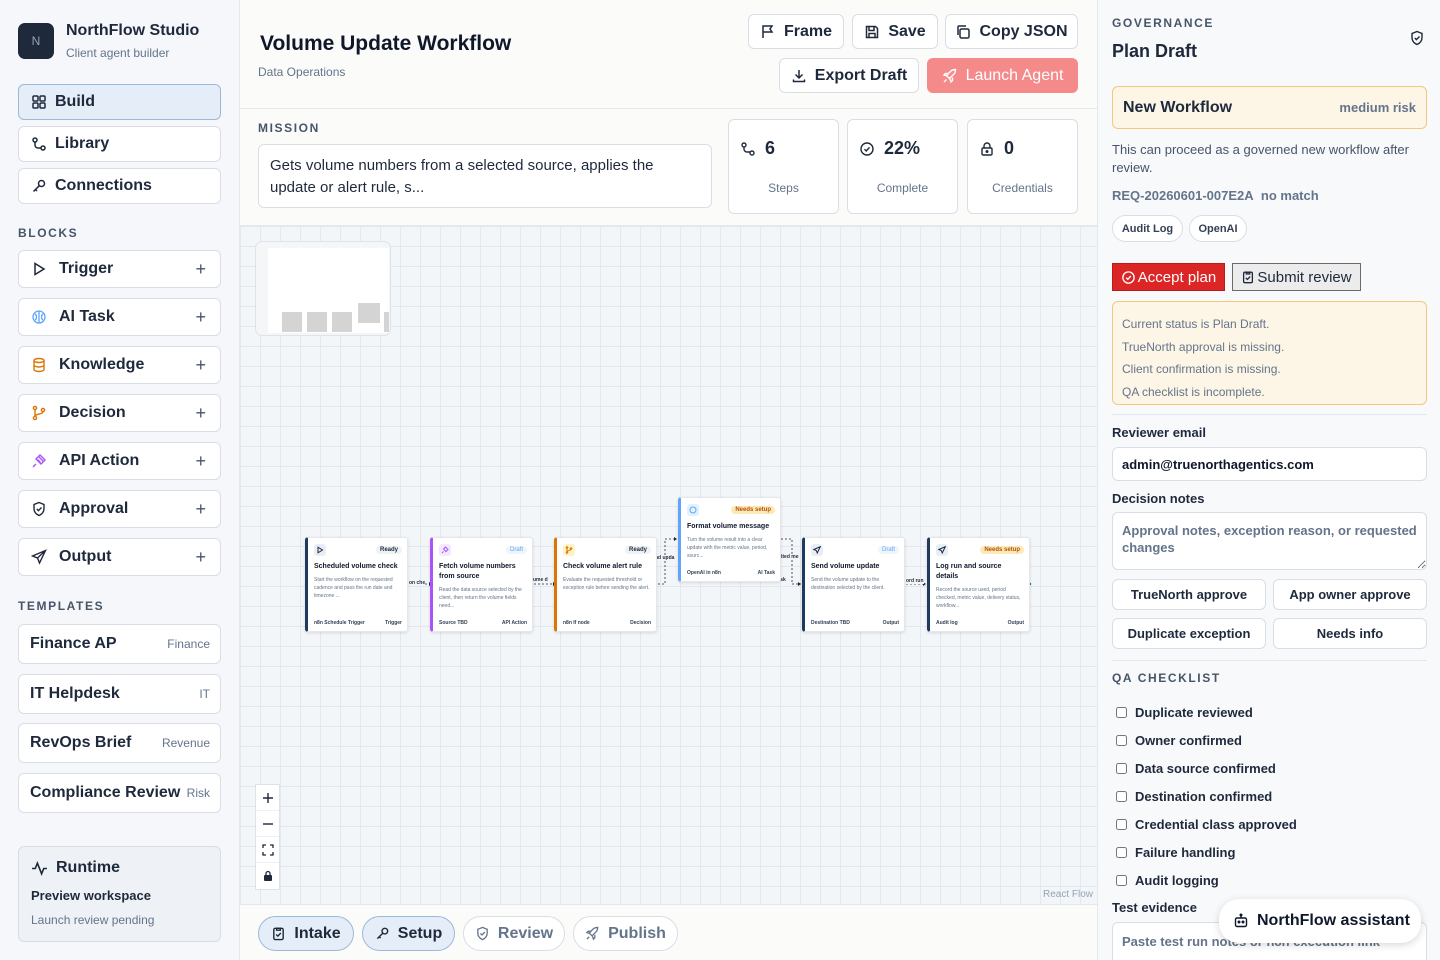 The height and width of the screenshot is (960, 1440). What do you see at coordinates (81, 742) in the screenshot?
I see `template-name: RevOps Brief` at bounding box center [81, 742].